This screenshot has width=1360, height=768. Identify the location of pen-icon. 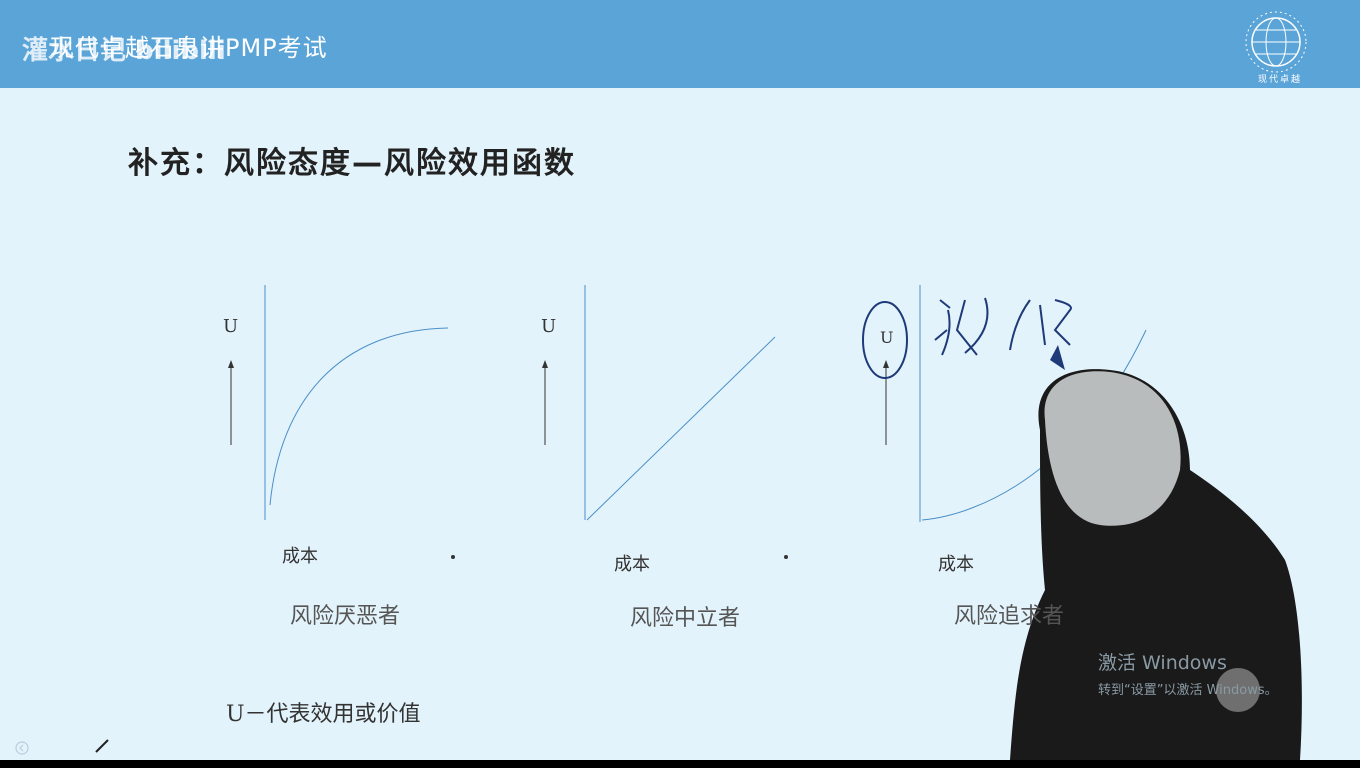
(102, 746).